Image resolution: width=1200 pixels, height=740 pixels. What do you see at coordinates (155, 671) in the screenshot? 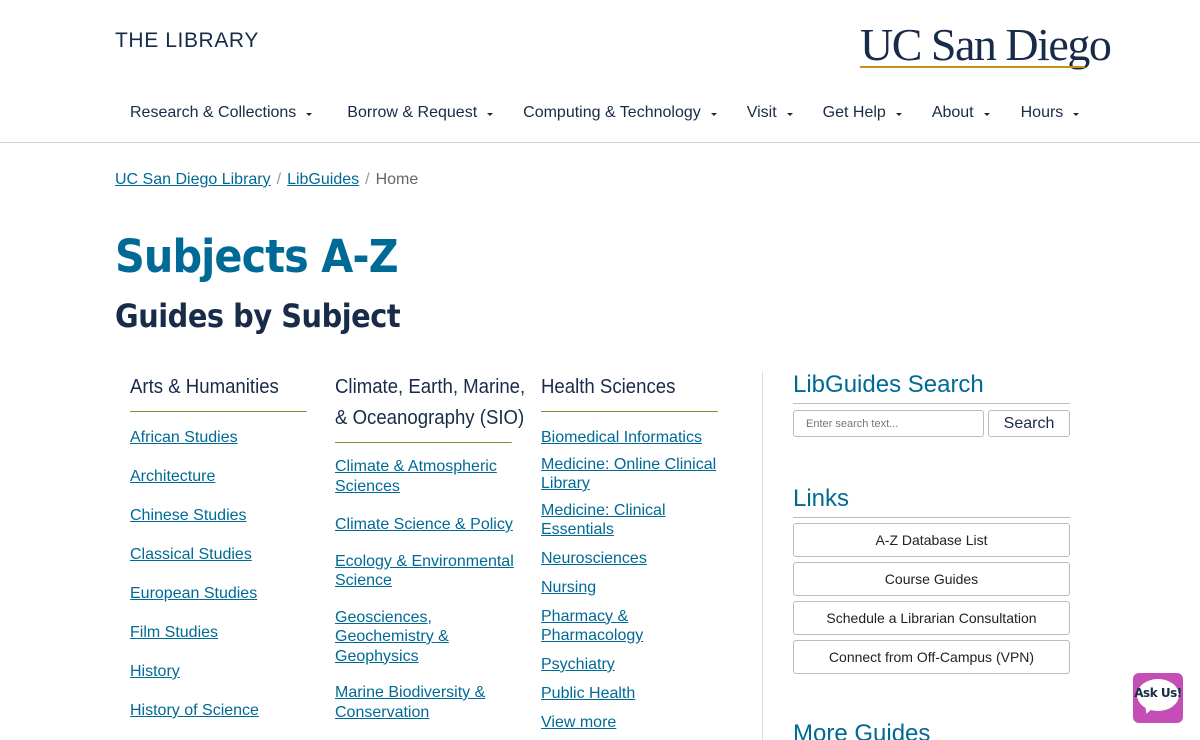
I see `subject-link: History` at bounding box center [155, 671].